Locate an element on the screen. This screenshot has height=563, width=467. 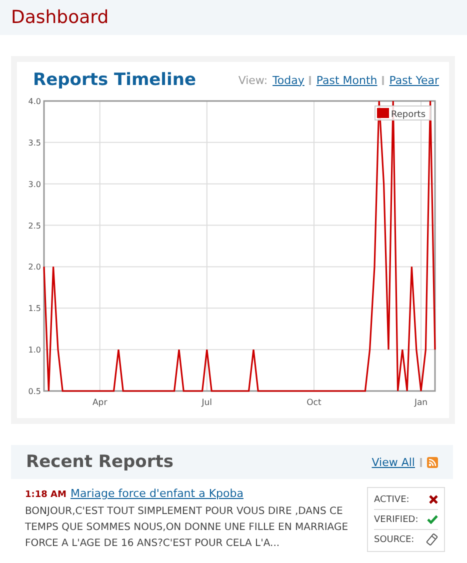
chart-legend: Reports is located at coordinates (403, 113).